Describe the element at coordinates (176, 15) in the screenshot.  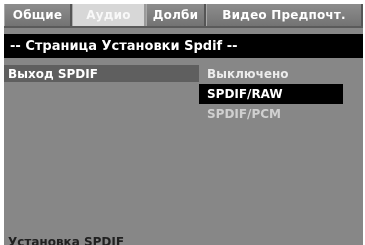
I see `tab-dolby: Долби` at that location.